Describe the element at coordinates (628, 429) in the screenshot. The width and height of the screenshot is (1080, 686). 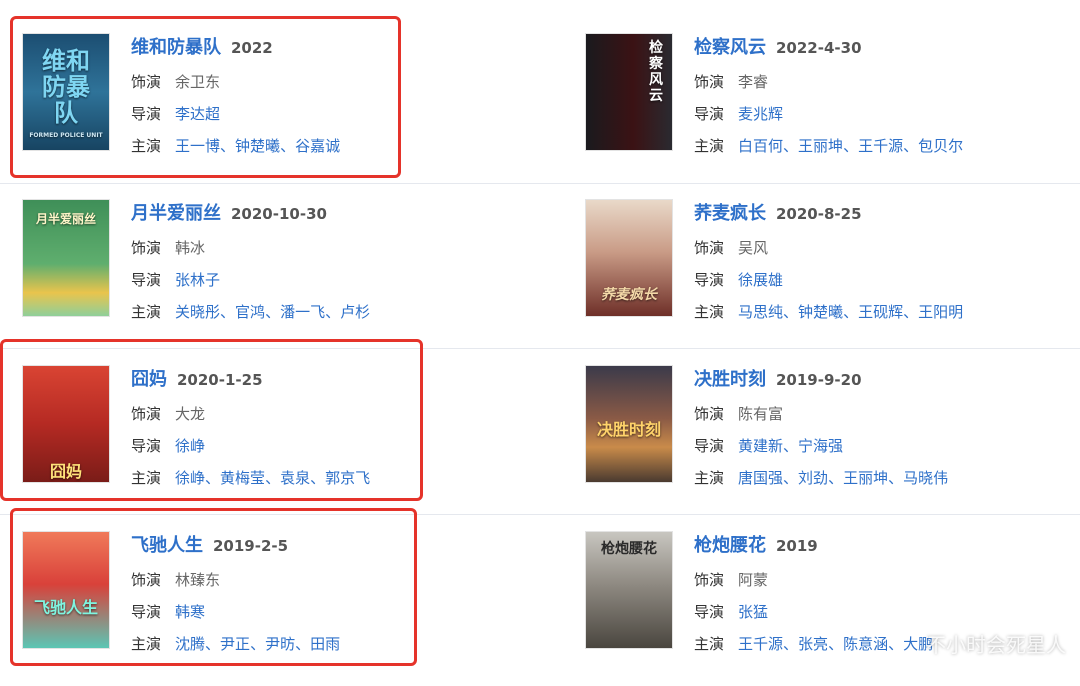
I see `poster-title-text: 决胜时刻` at that location.